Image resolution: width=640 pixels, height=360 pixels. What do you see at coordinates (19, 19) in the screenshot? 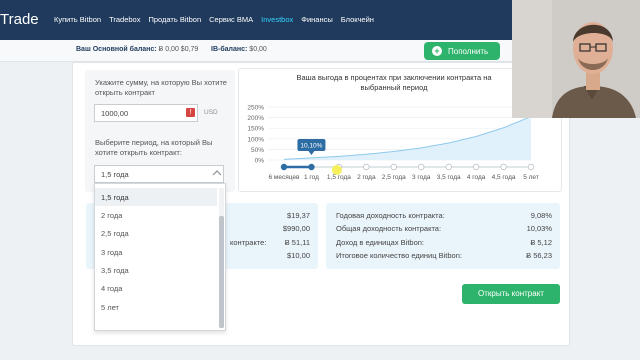
I see `logo: Trade` at bounding box center [19, 19].